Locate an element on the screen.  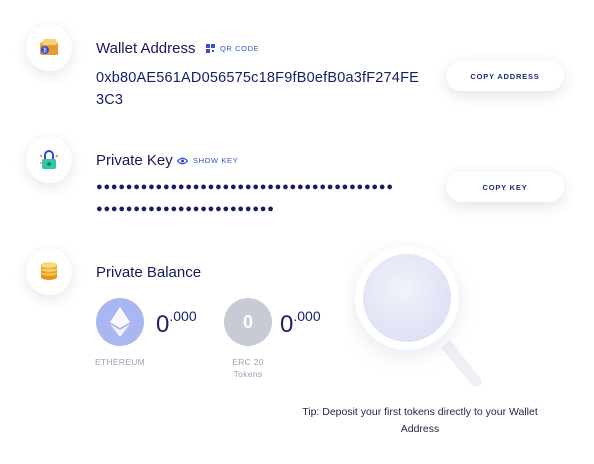
masked-key-line-2: ●●●●●●●●●●●●●●●●●●●●●●●● is located at coordinates (185, 209).